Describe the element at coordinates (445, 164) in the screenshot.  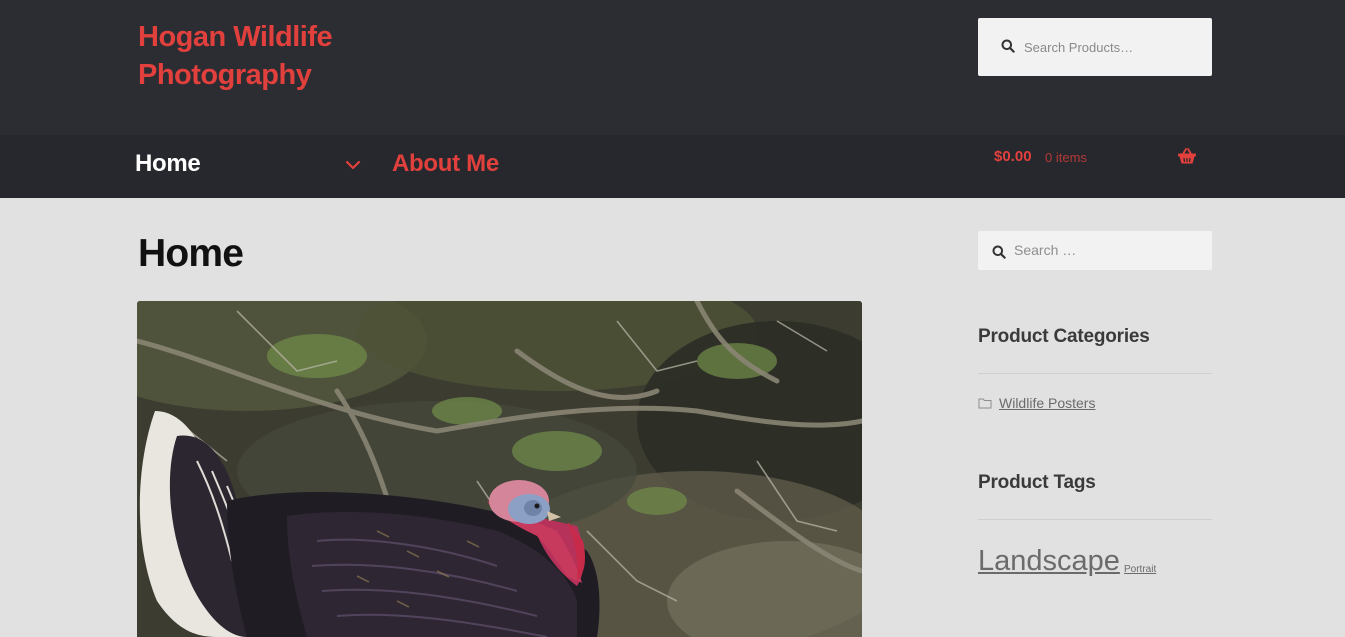
I see `nav-item-about-me: About Me` at that location.